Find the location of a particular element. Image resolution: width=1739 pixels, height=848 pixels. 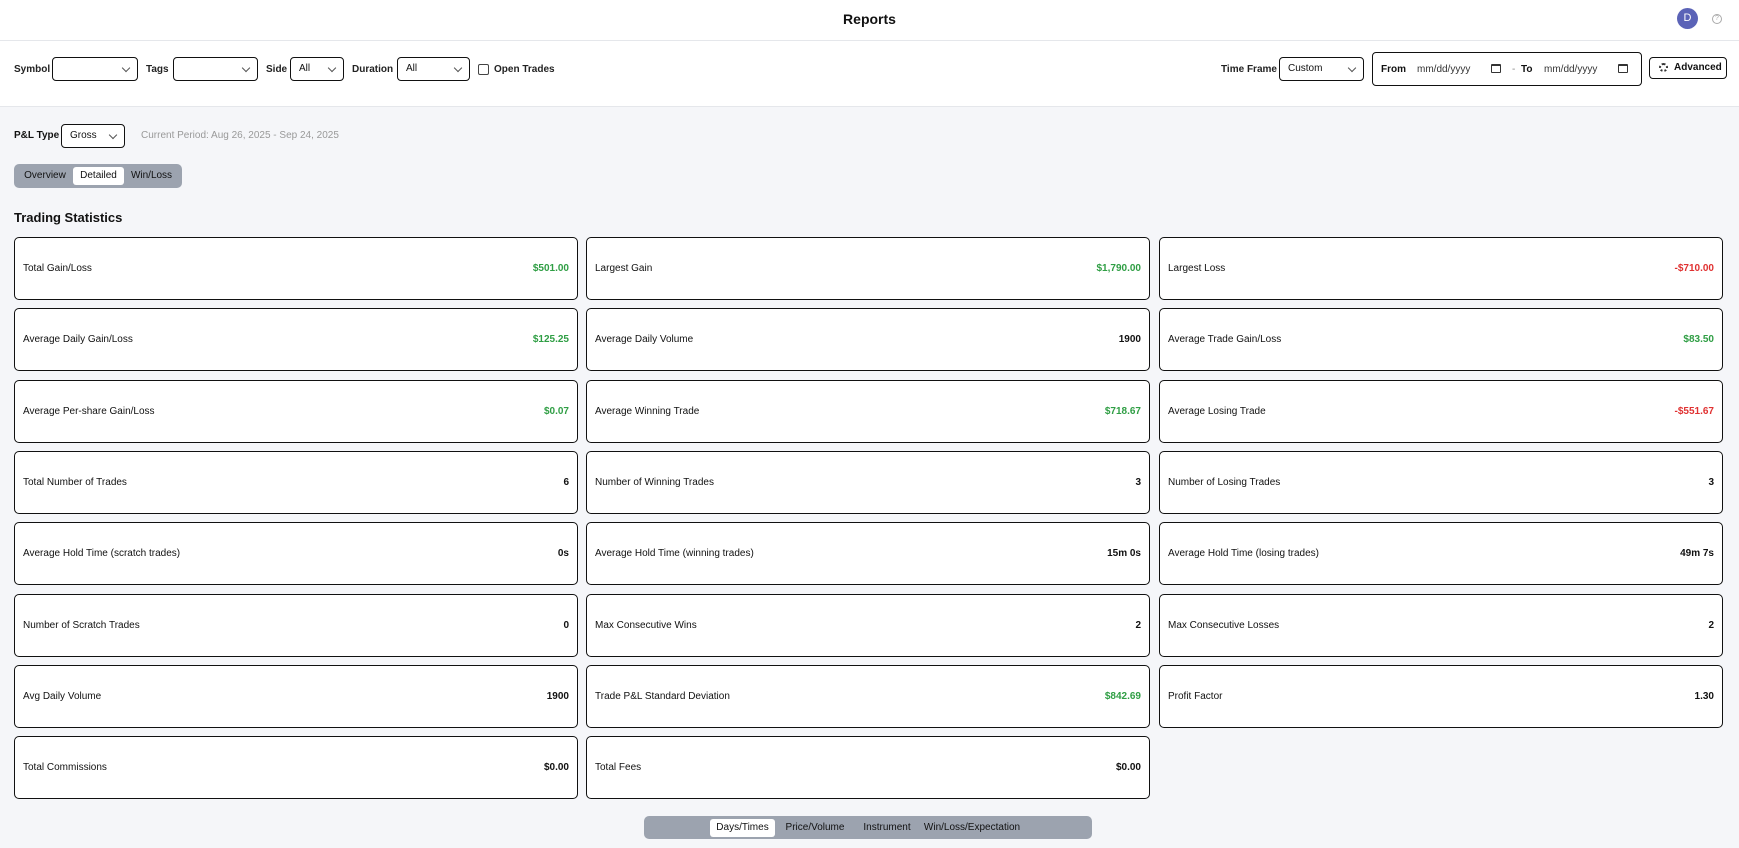

from-label: From is located at coordinates (1393, 69).